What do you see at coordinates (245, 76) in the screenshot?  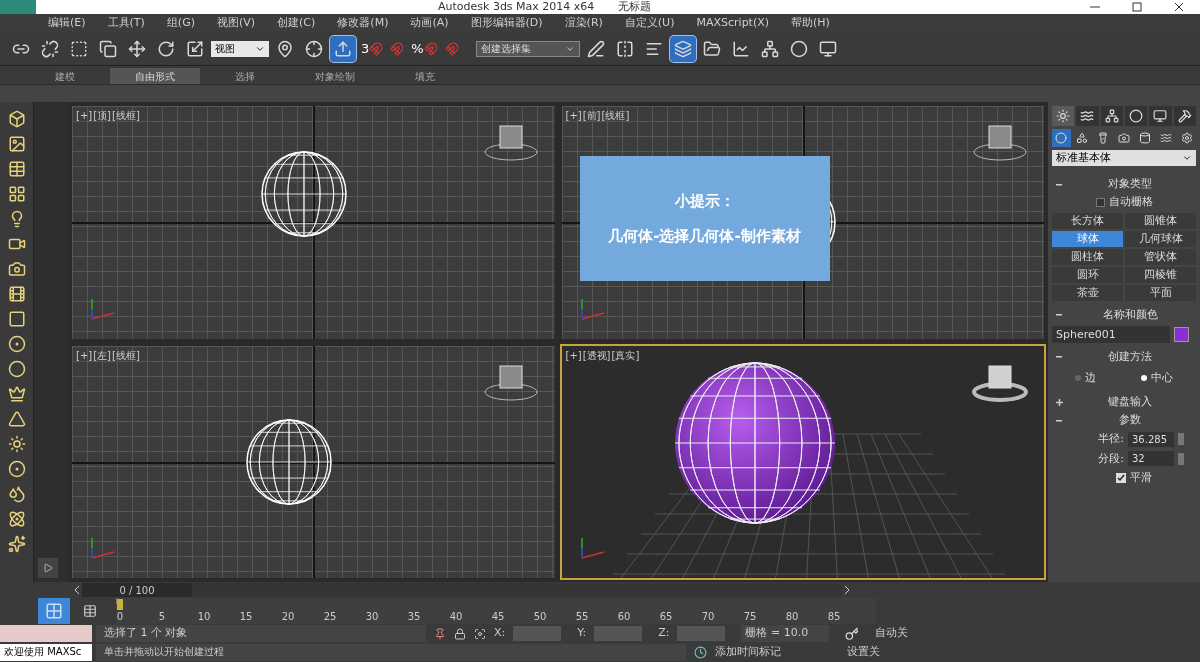 I see `ribbon-tab: 选择` at bounding box center [245, 76].